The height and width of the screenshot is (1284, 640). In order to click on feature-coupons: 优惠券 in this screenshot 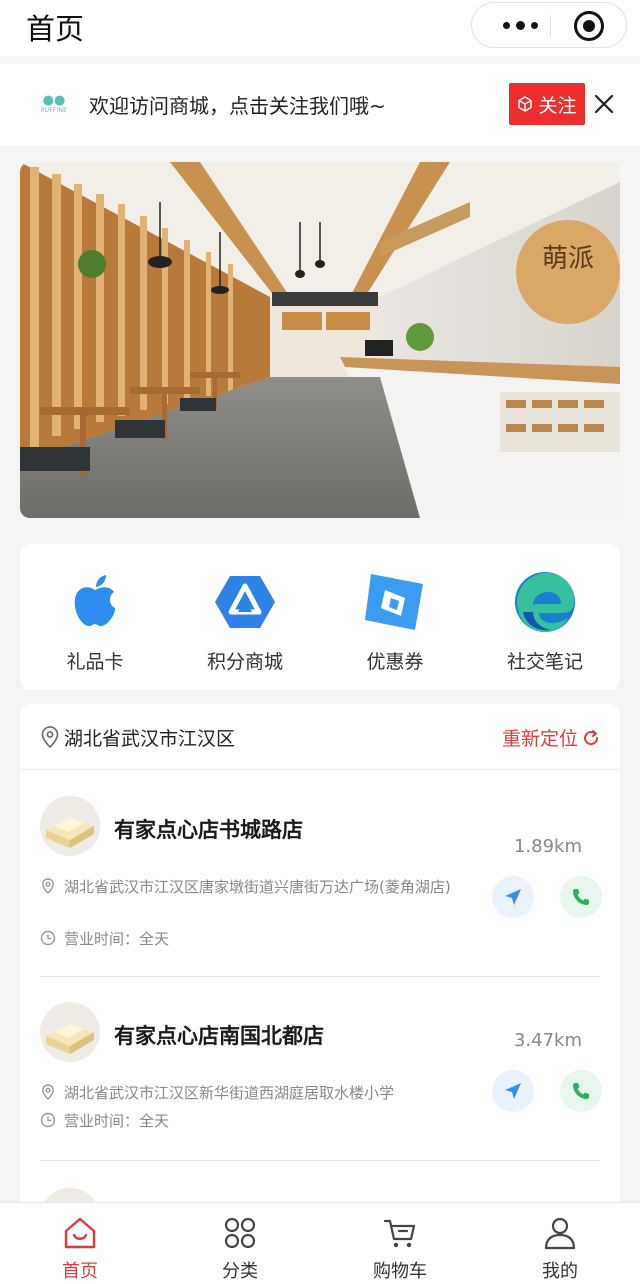, I will do `click(395, 617)`.